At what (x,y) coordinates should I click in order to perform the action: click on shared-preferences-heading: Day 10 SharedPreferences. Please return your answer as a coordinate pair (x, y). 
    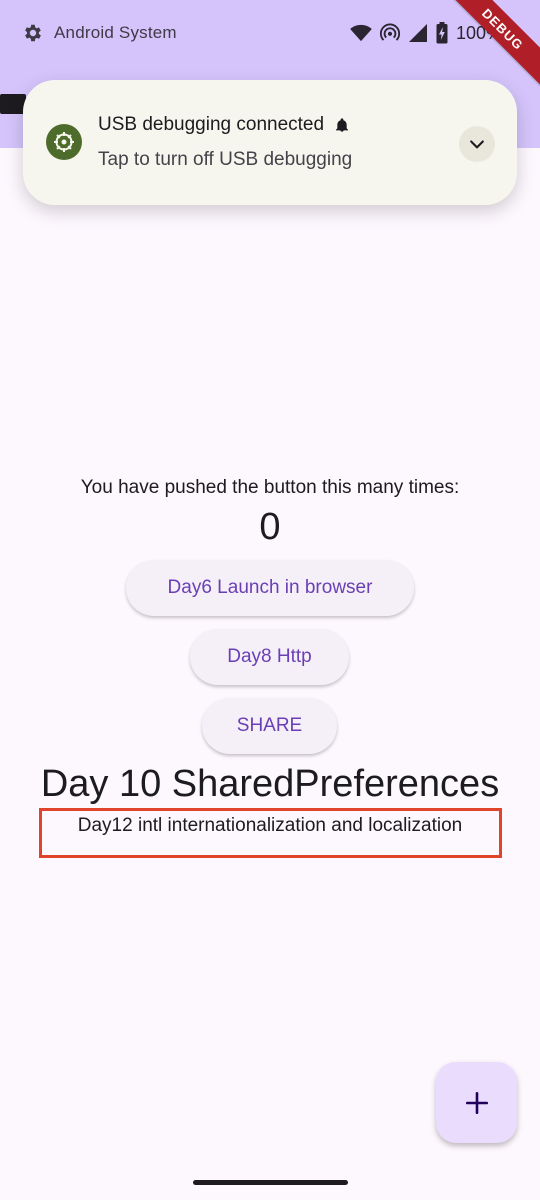
    Looking at the image, I should click on (270, 784).